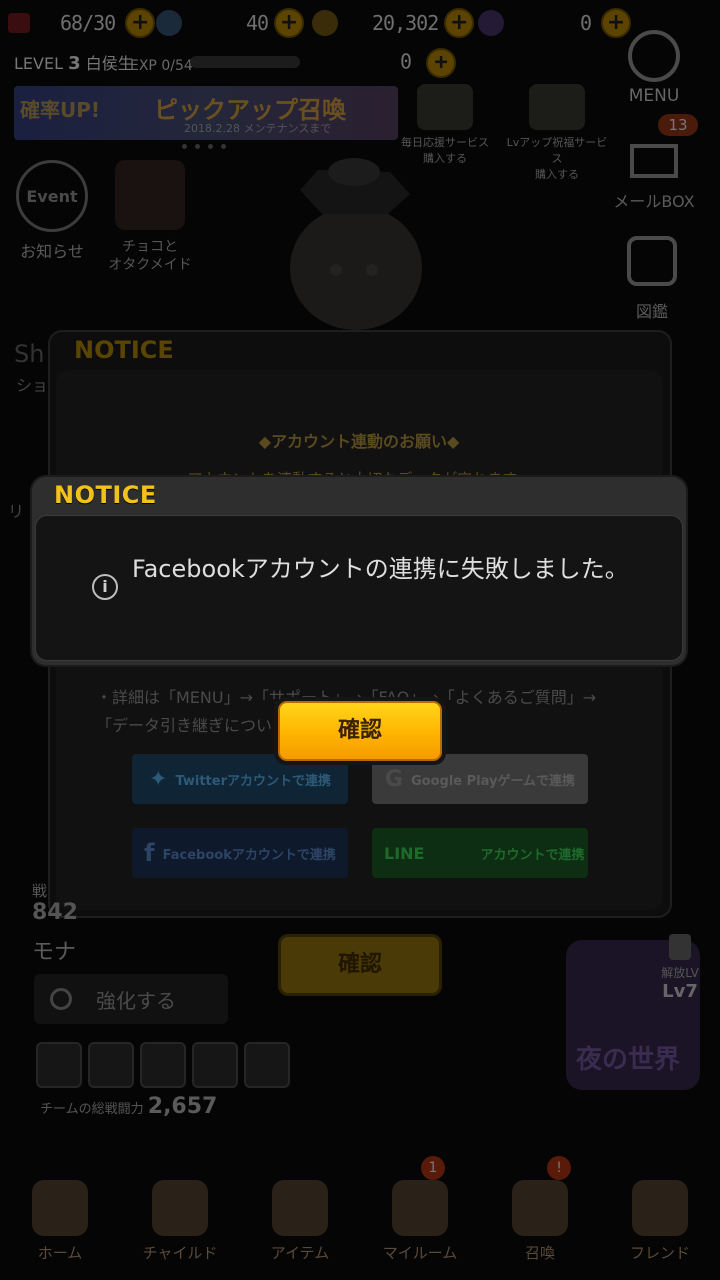 The height and width of the screenshot is (1280, 720). Describe the element at coordinates (660, 1208) in the screenshot. I see `shield-icon` at that location.